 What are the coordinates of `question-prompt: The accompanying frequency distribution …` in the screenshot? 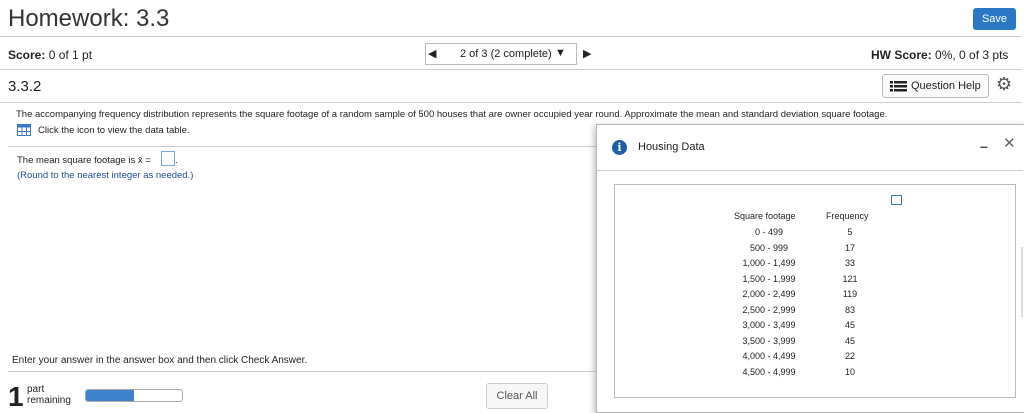 It's located at (452, 114).